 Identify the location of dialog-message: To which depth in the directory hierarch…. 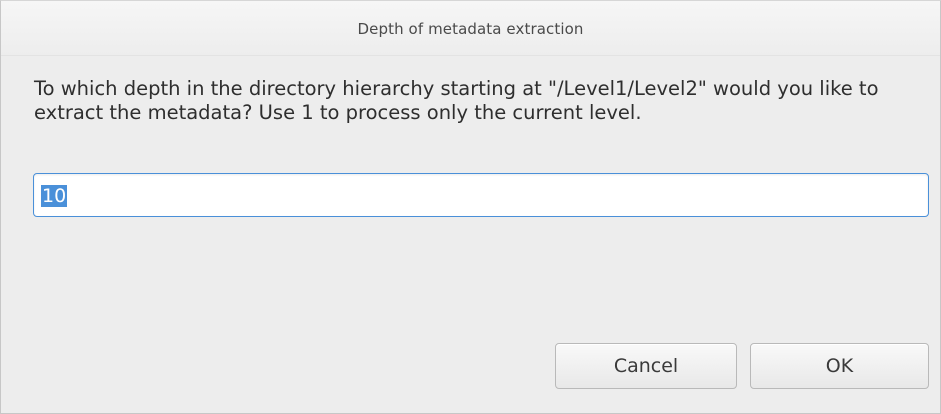
(456, 100).